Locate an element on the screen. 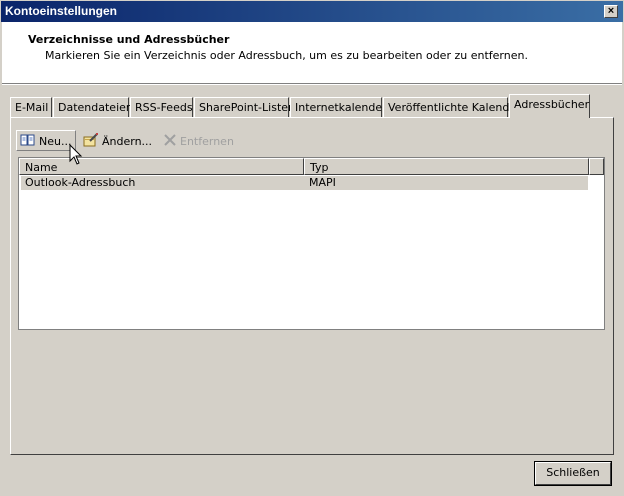  row-type: MAPI is located at coordinates (322, 182).